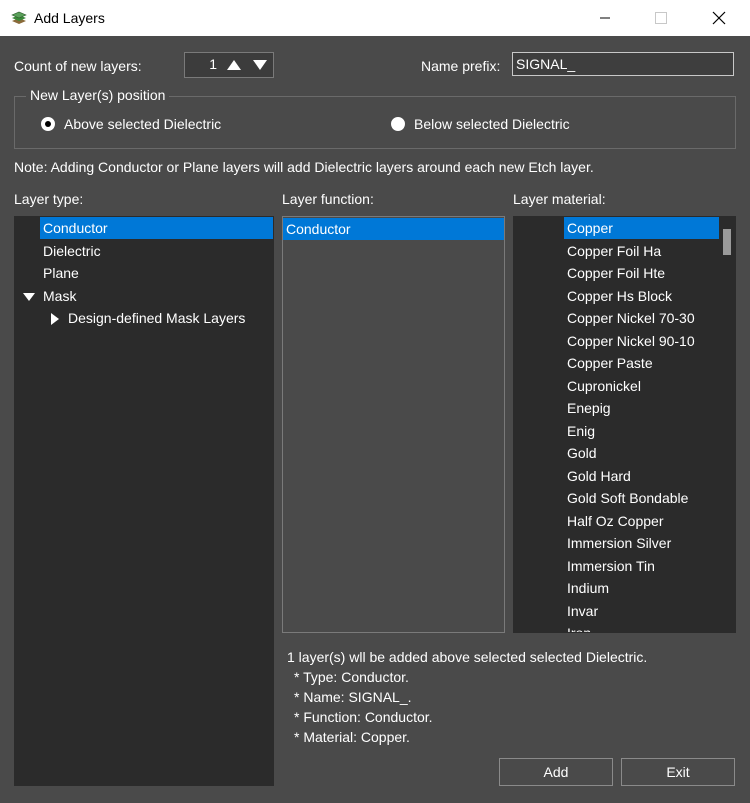 The image size is (750, 803). What do you see at coordinates (559, 199) in the screenshot?
I see `layer-material-label: Layer material:` at bounding box center [559, 199].